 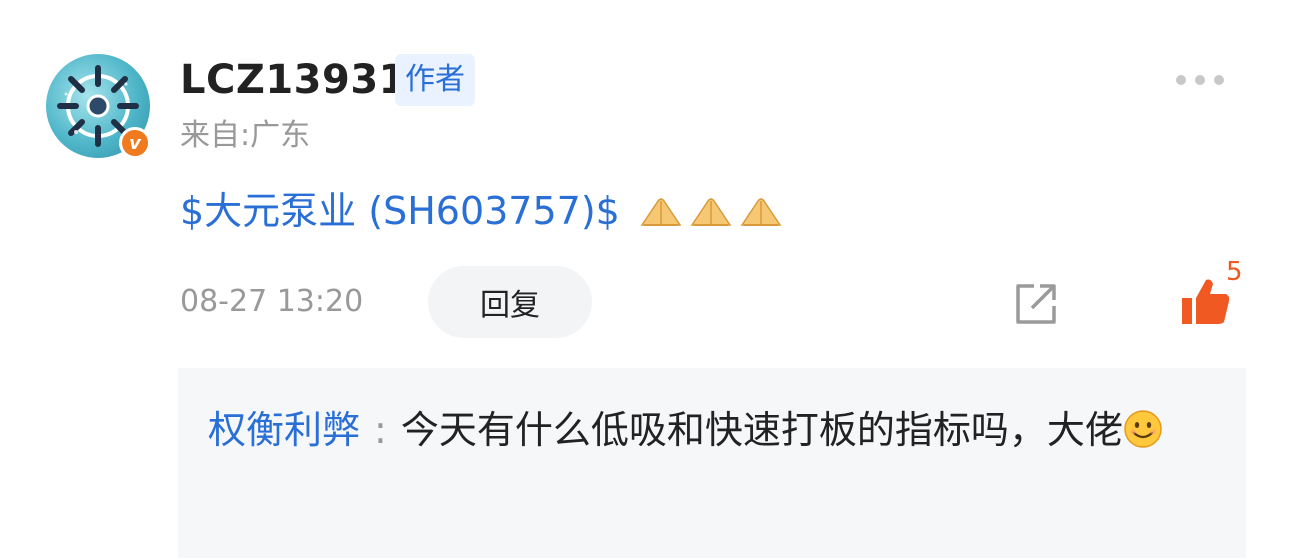 What do you see at coordinates (1206, 302) in the screenshot?
I see `thumbs-up-icon` at bounding box center [1206, 302].